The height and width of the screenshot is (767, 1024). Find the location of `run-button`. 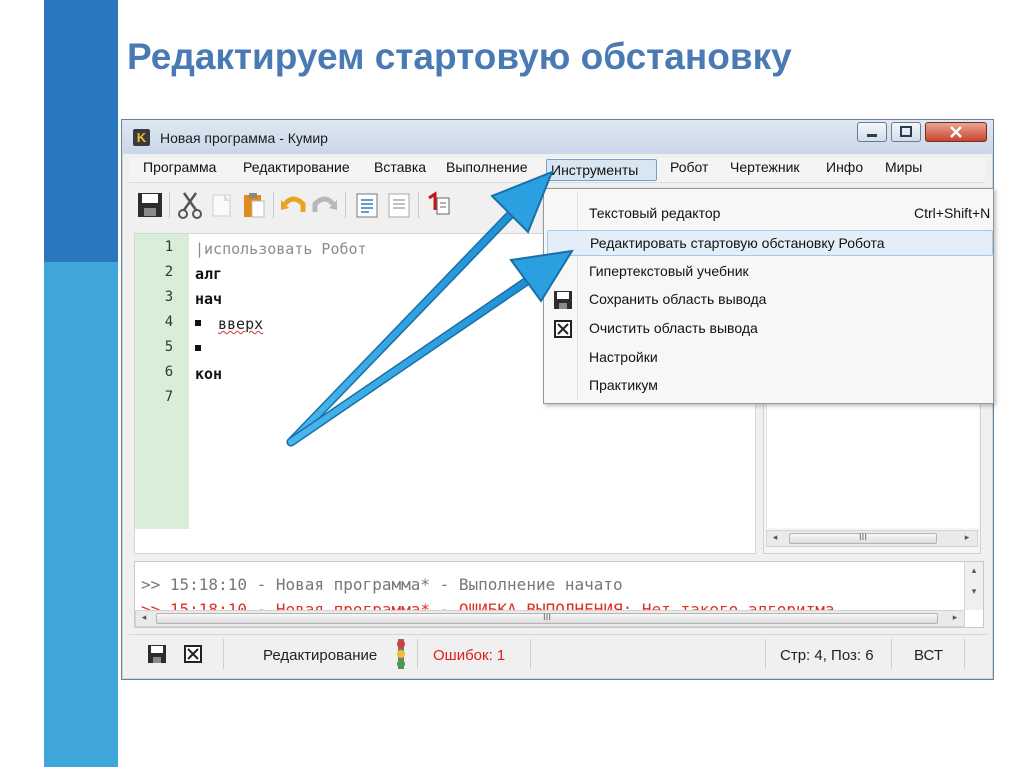

run-button is located at coordinates (439, 205).